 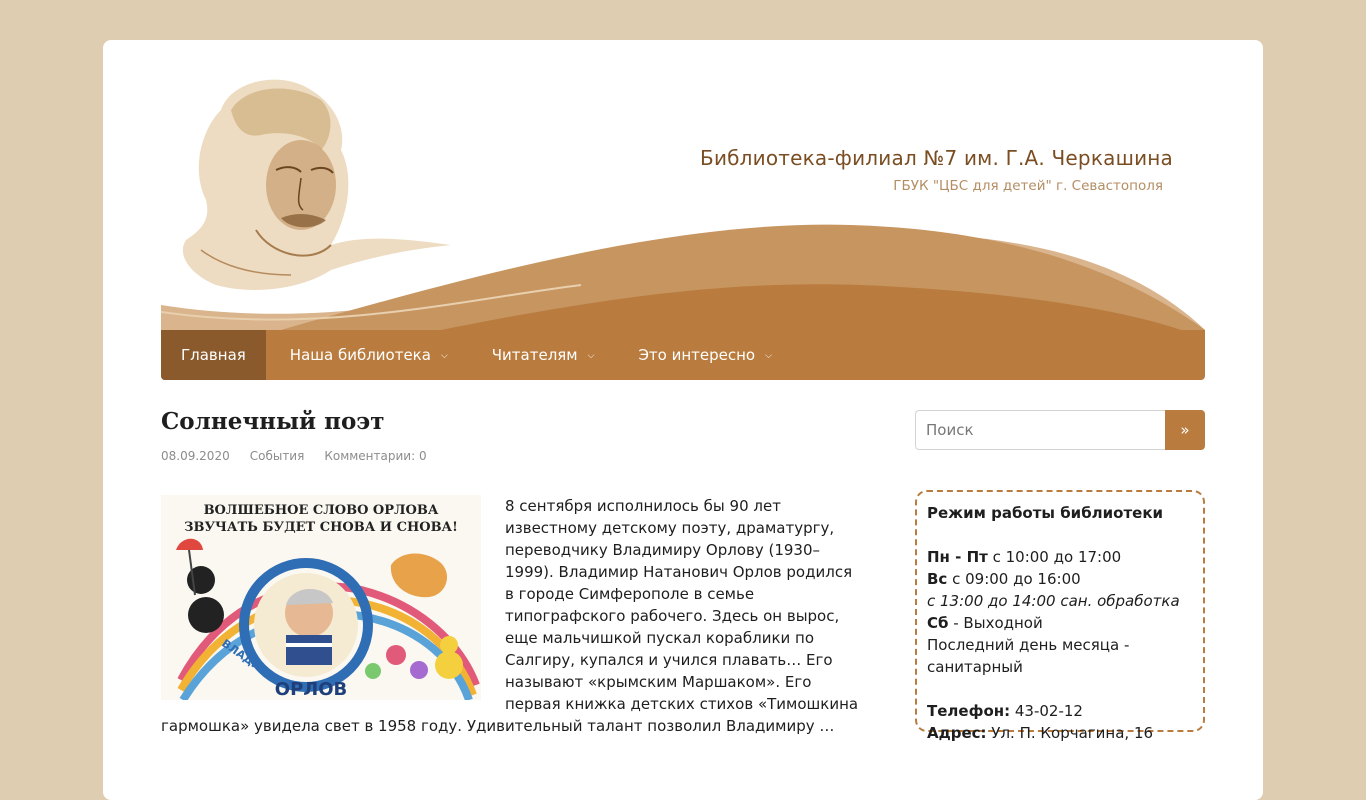 I want to click on poster-caption-bottom: ЗВУЧАТЬ БУДЕТ СНОВА И СНОВА!, so click(x=321, y=527).